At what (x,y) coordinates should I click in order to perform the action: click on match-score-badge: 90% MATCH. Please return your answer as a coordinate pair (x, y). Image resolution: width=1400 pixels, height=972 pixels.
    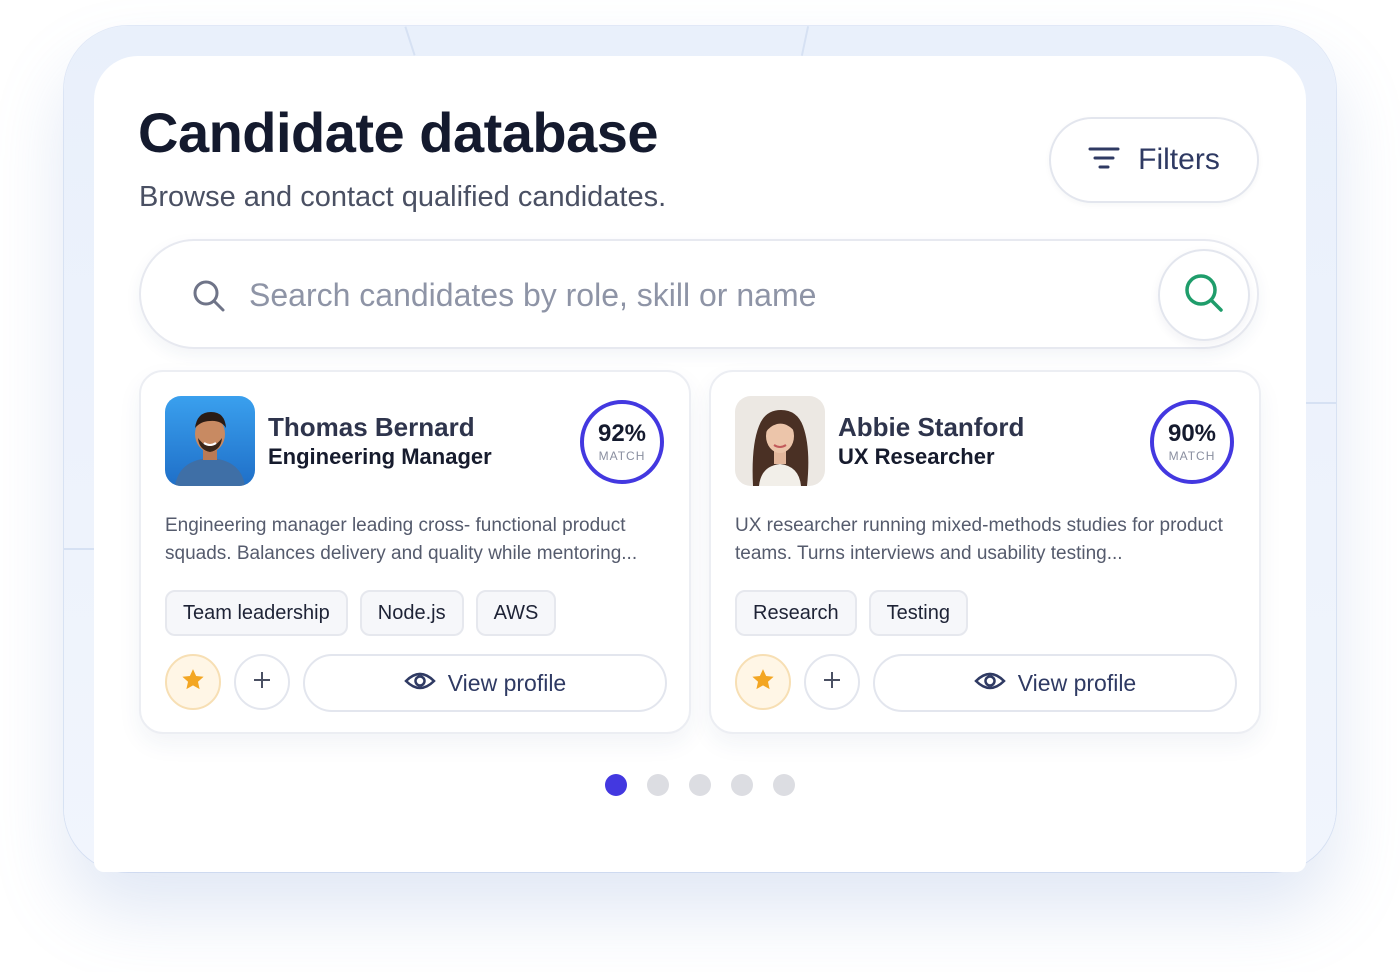
    Looking at the image, I should click on (1192, 442).